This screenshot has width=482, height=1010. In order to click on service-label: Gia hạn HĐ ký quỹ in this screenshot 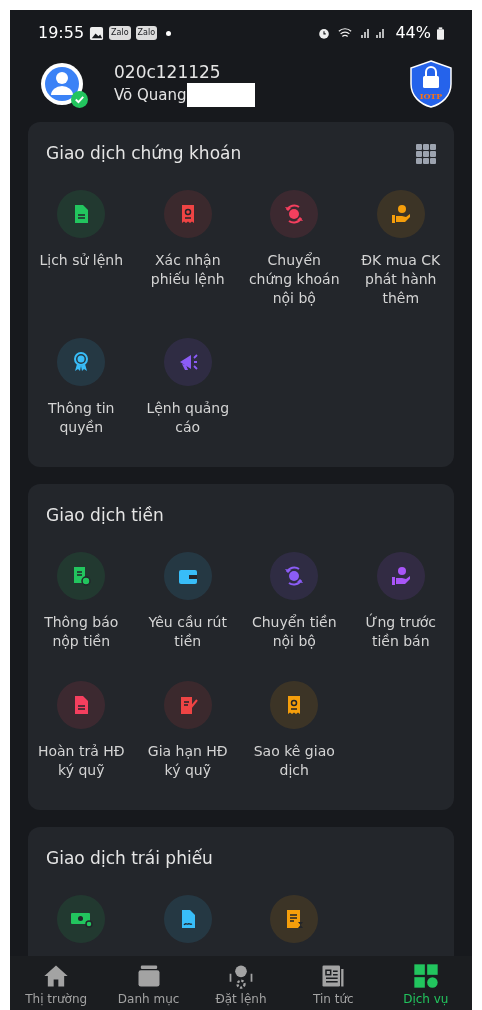, I will do `click(187, 761)`.